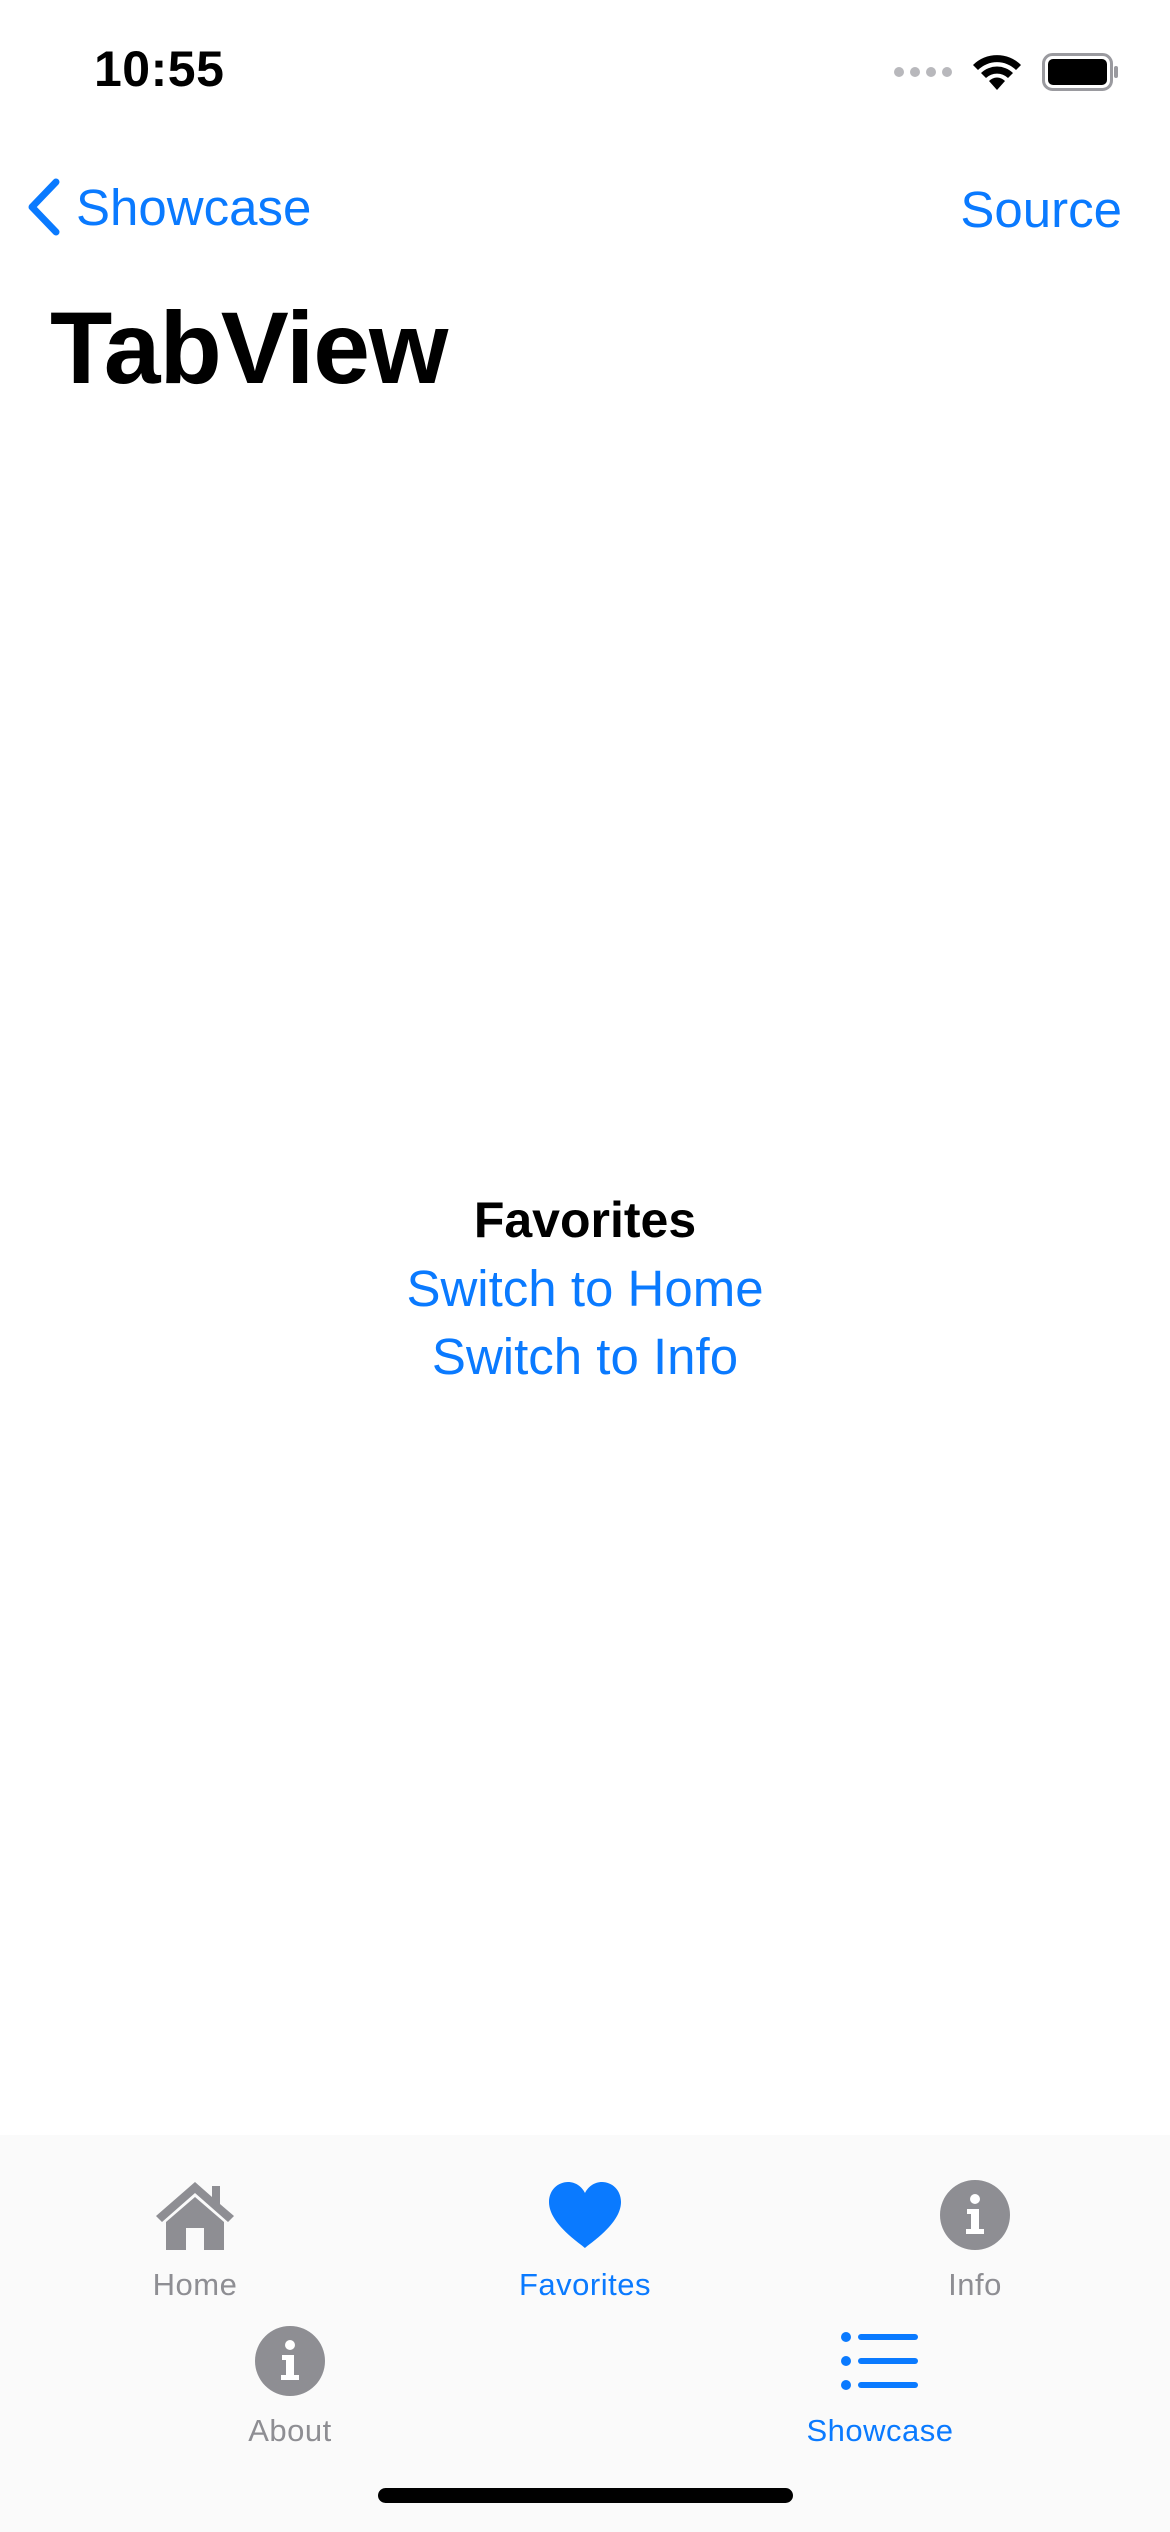  Describe the element at coordinates (1080, 72) in the screenshot. I see `battery-icon` at that location.